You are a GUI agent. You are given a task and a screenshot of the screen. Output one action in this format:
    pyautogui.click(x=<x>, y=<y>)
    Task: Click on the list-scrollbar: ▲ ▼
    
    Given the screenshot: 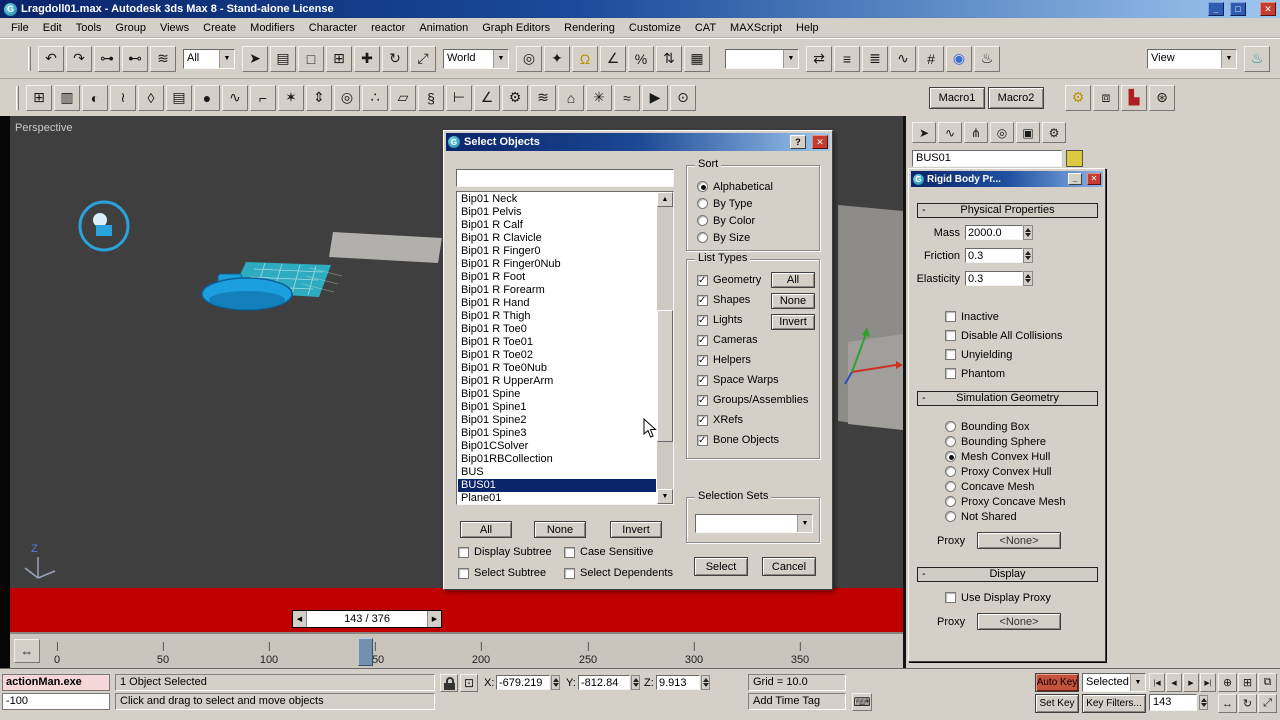 What is the action you would take?
    pyautogui.click(x=665, y=348)
    